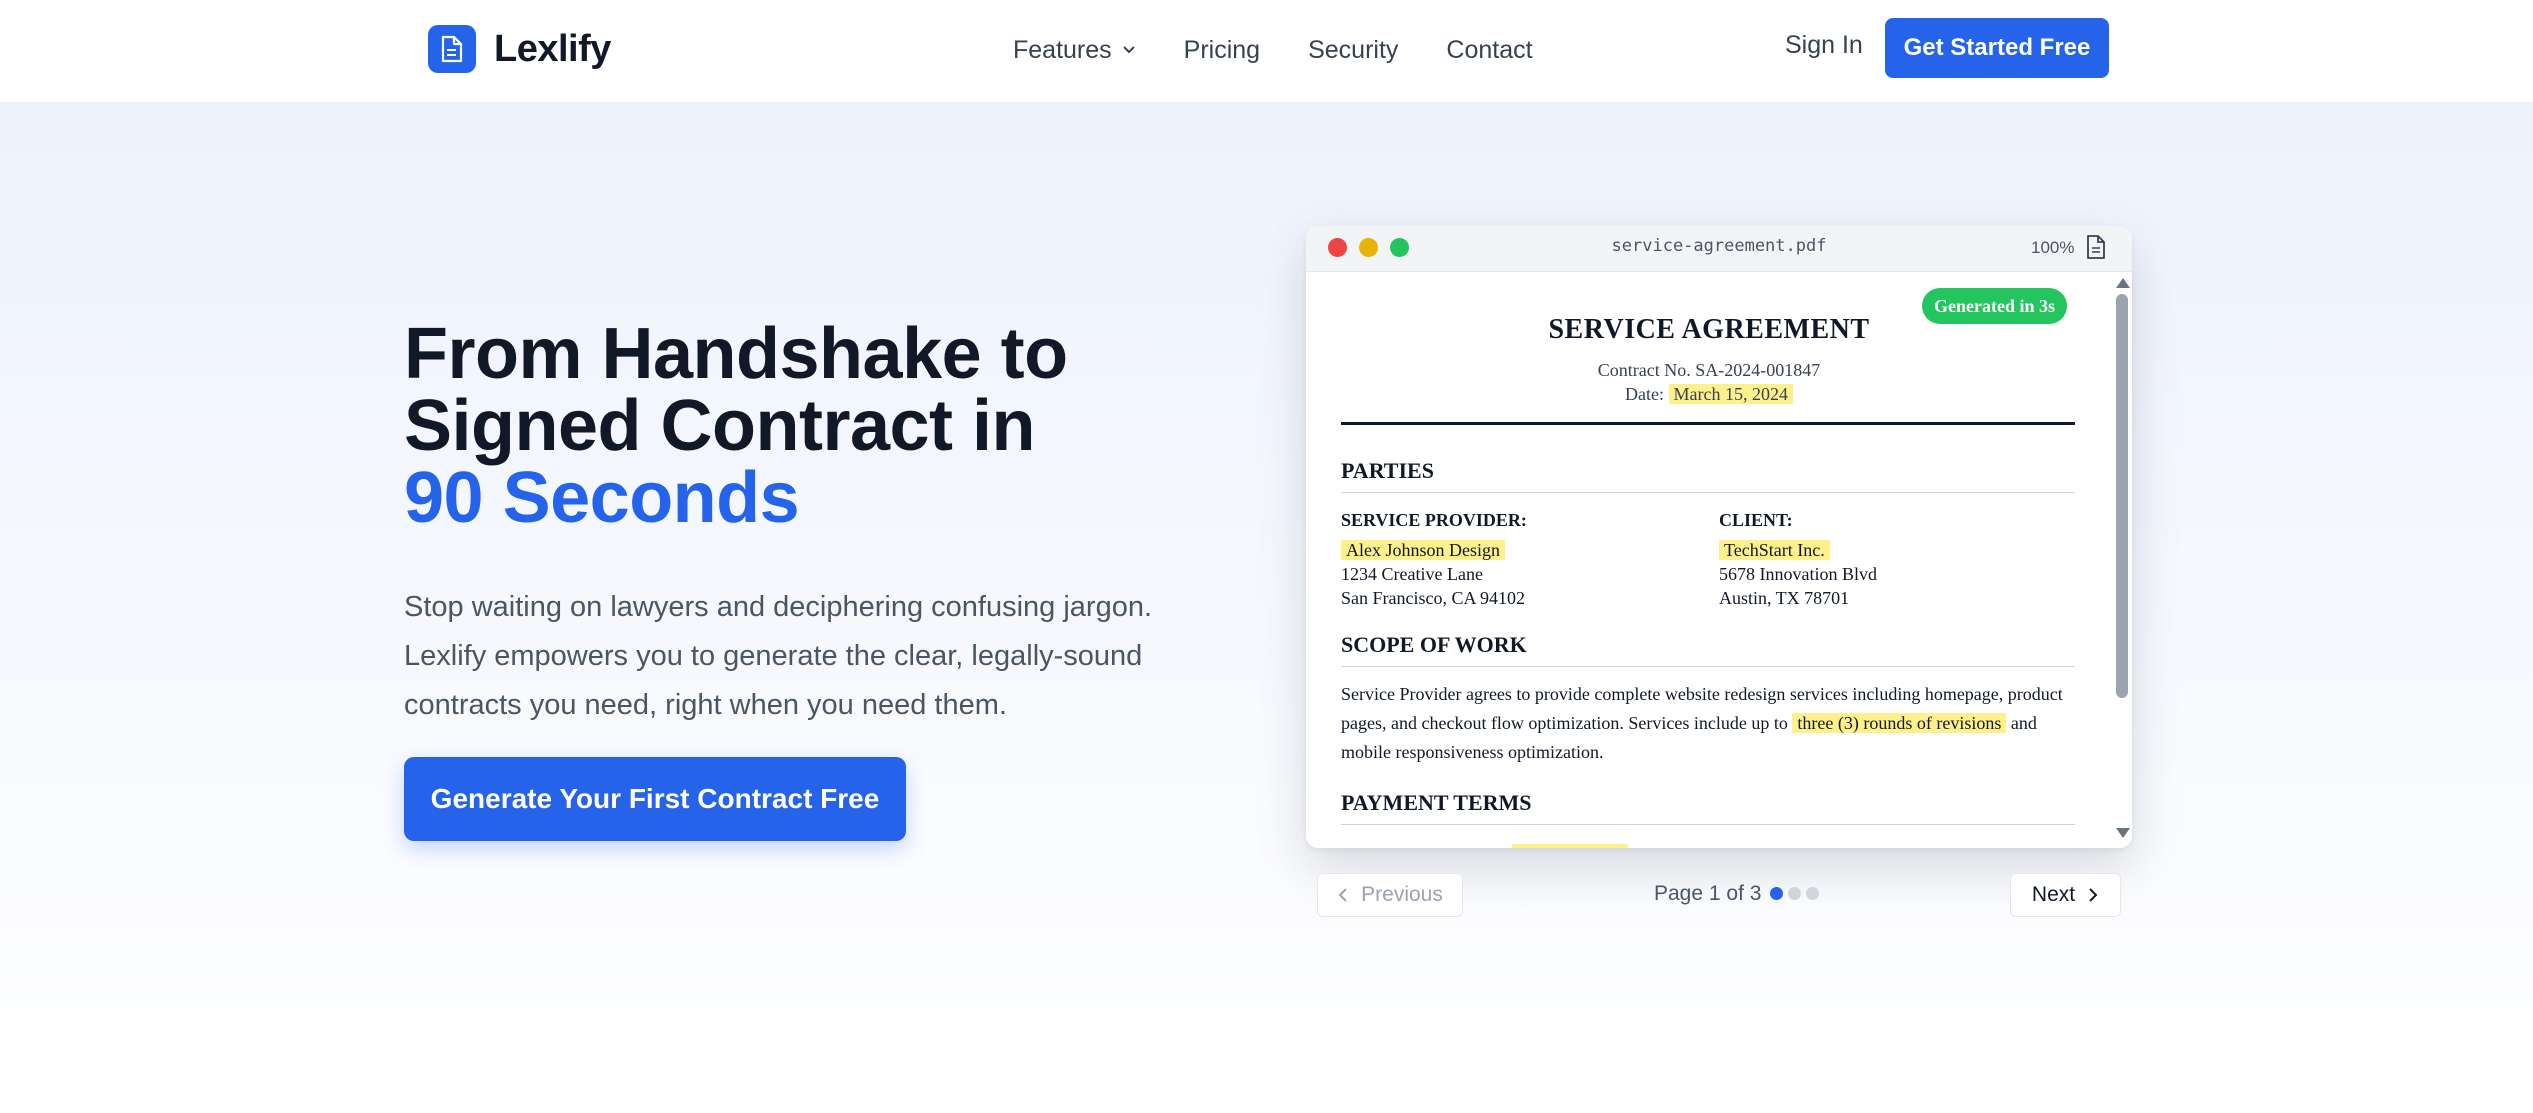 The width and height of the screenshot is (2533, 1113). I want to click on provider-label: SERVICE PROVIDER:, so click(1434, 520).